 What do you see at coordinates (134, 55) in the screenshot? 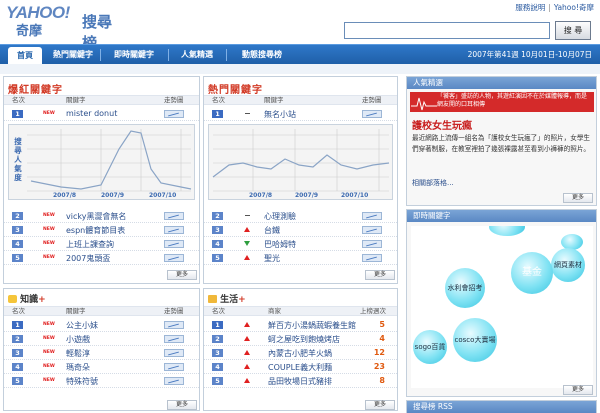
I see `tab-realtime: 即時關鍵字` at bounding box center [134, 55].